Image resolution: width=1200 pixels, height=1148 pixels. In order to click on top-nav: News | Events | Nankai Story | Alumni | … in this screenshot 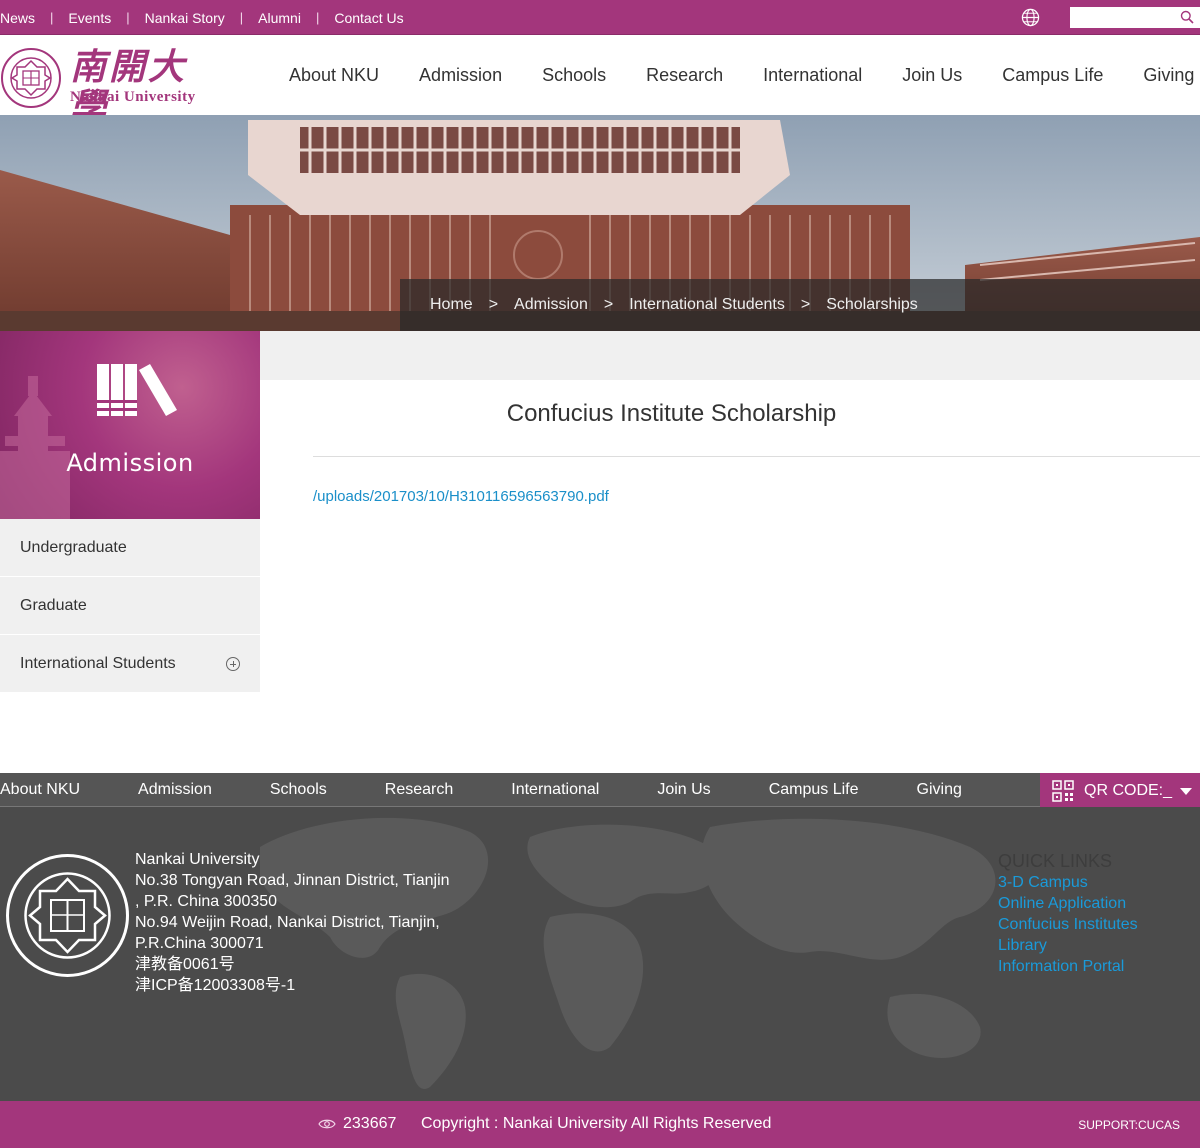, I will do `click(202, 17)`.